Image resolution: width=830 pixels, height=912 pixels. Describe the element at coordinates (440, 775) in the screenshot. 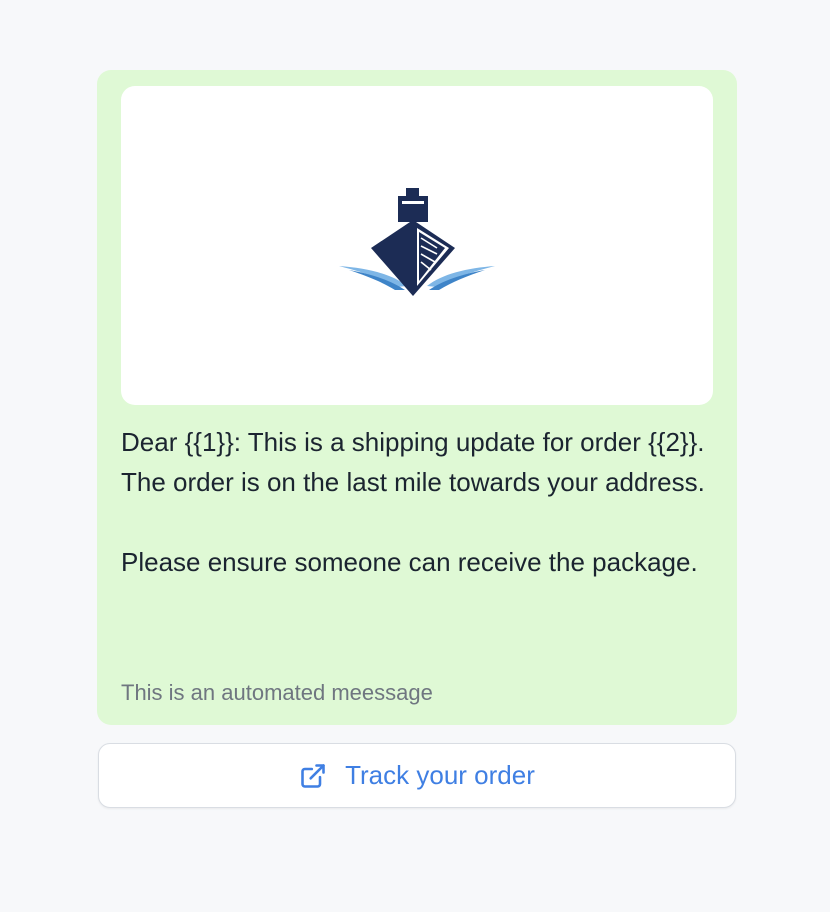

I see `track-order-label: Track your order` at that location.